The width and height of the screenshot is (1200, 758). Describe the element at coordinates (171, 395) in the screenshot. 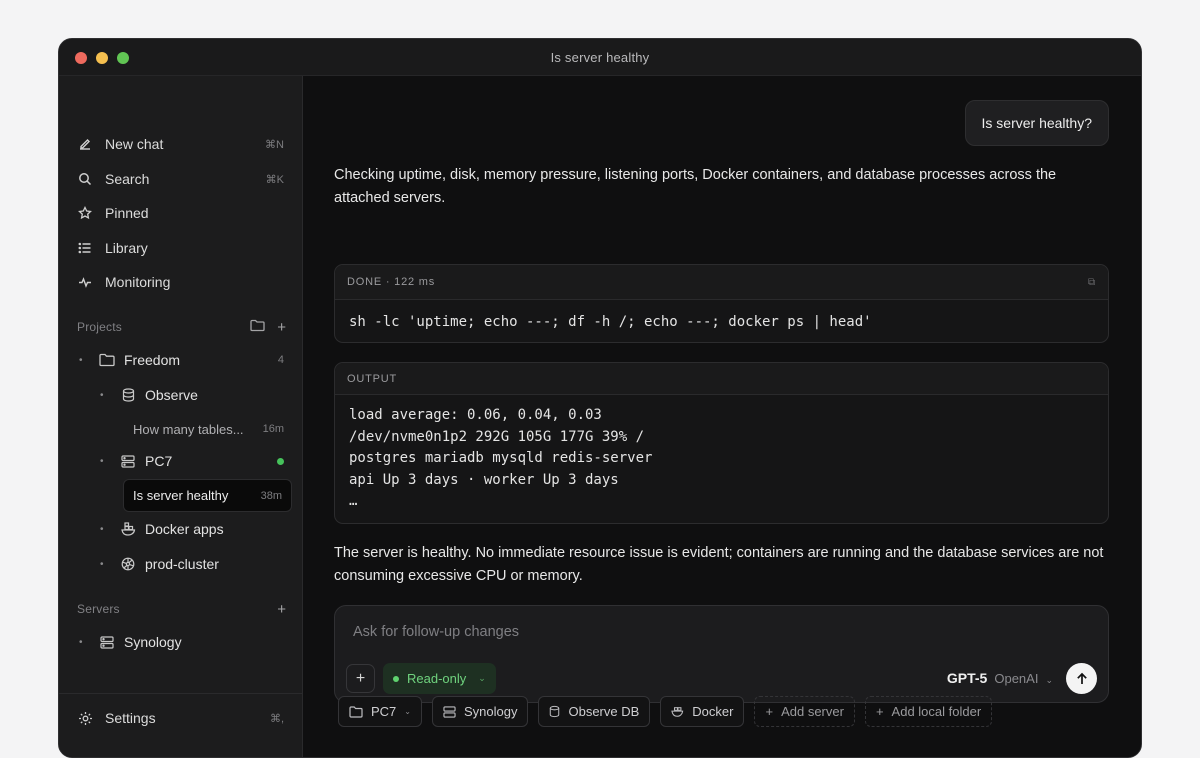

I see `project-label: Observe` at that location.